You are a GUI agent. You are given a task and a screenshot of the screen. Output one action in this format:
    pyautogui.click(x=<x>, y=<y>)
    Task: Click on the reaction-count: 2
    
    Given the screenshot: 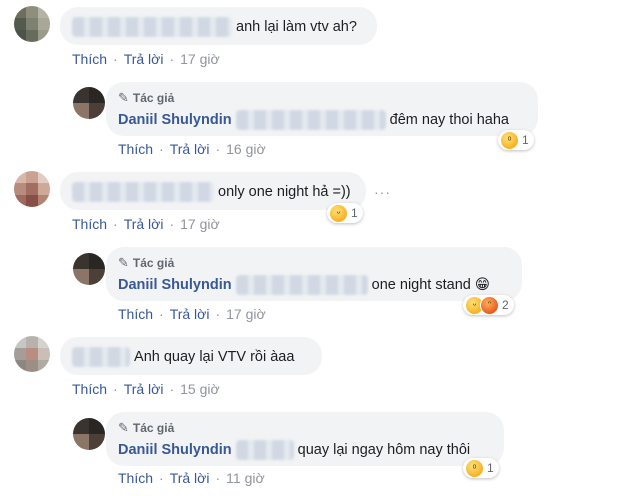 What is the action you would take?
    pyautogui.click(x=505, y=305)
    